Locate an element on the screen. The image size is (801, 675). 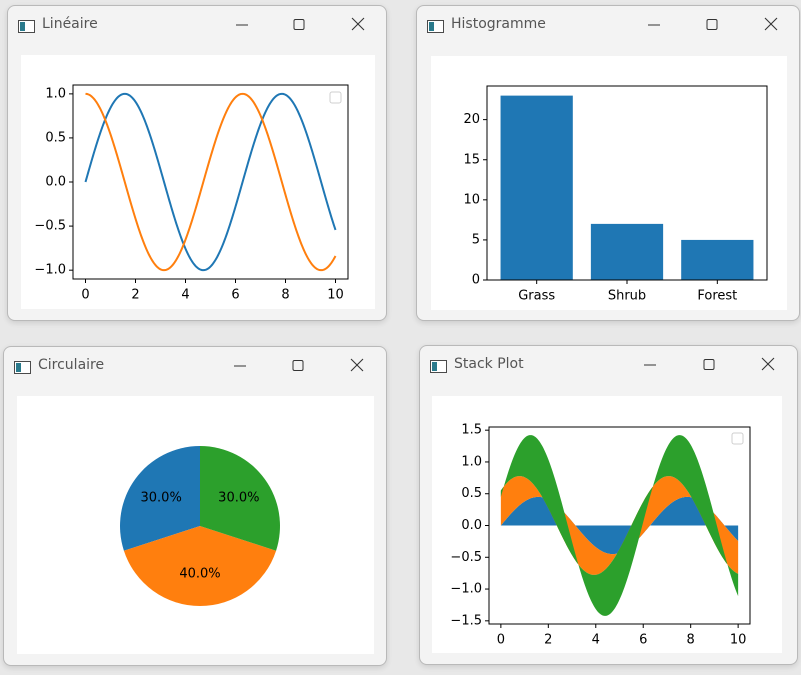
y-tick-label: 15 is located at coordinates (471, 159).